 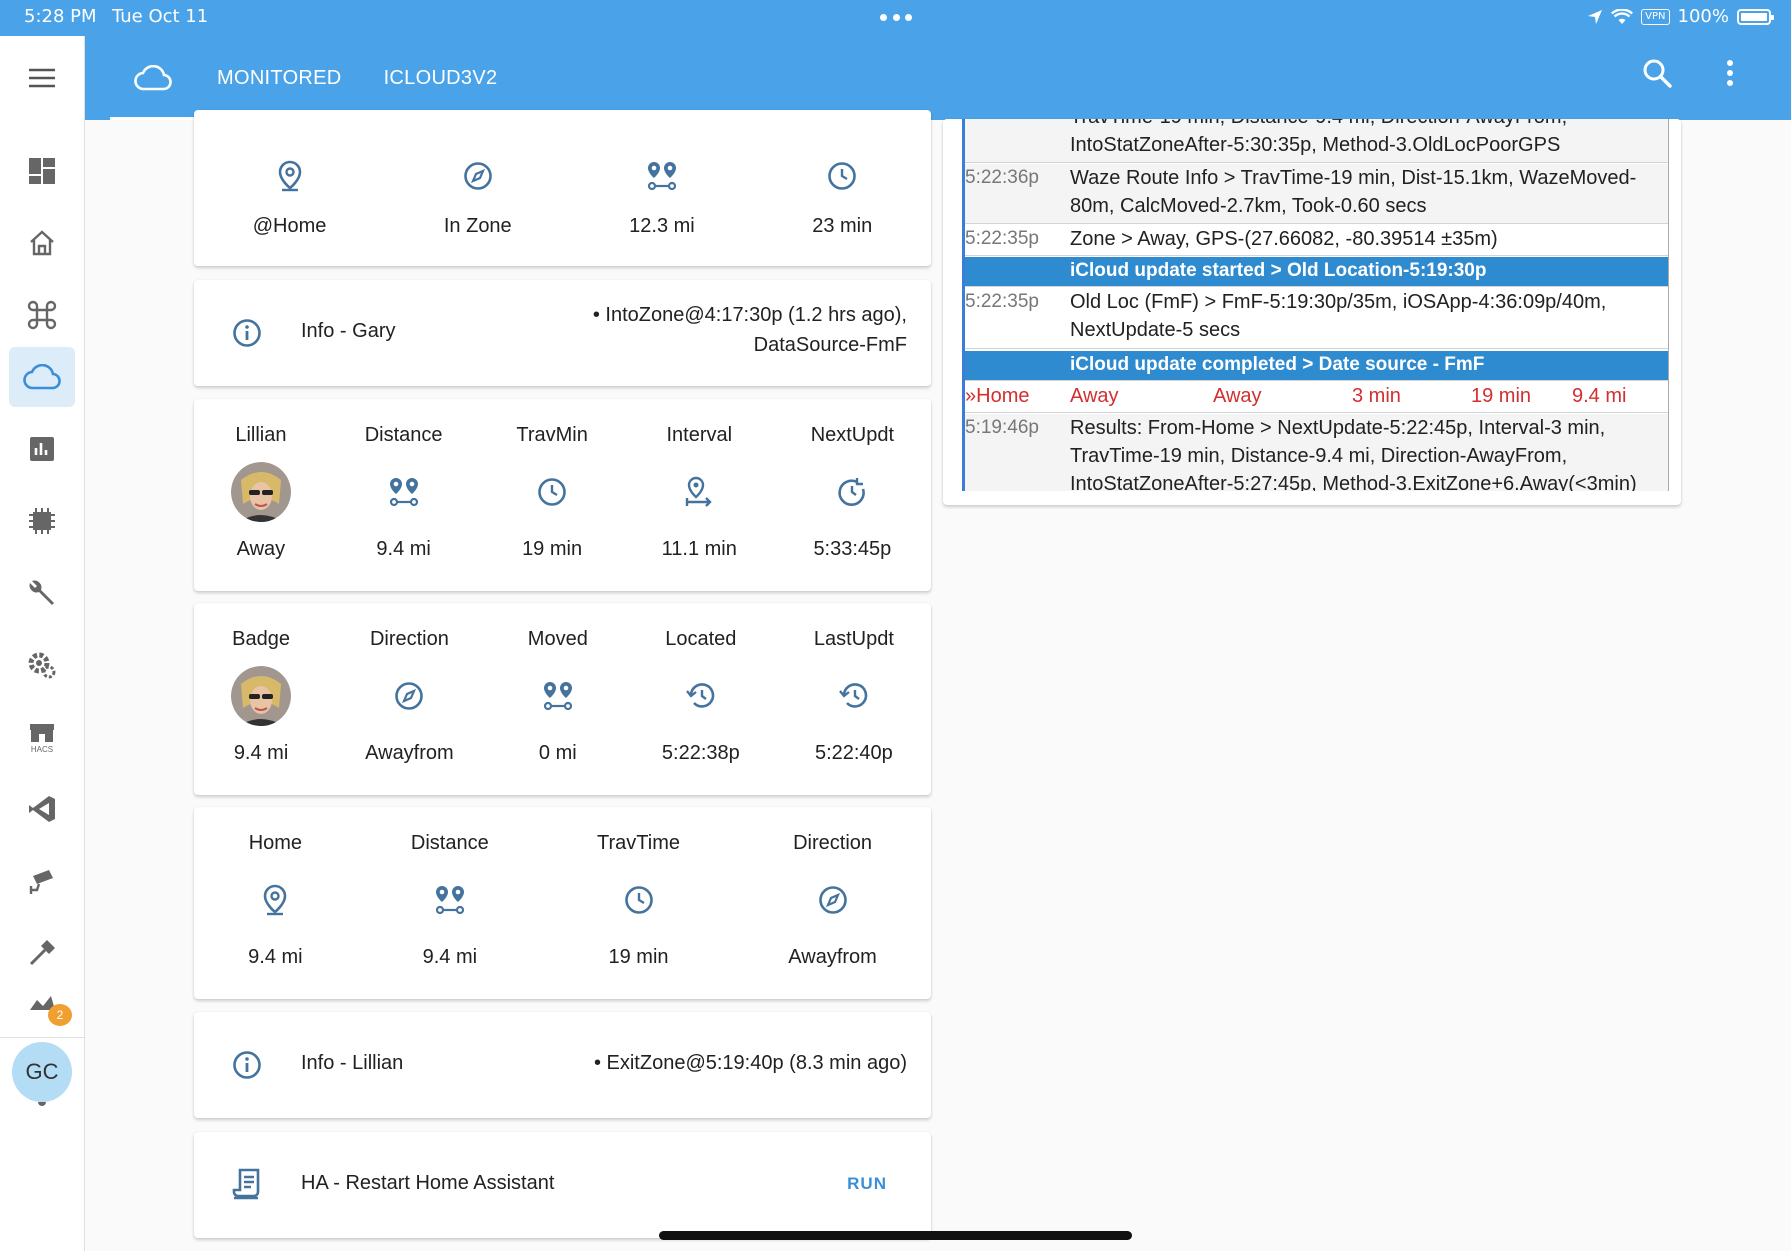 I want to click on distance-value: 9.4 mi, so click(x=403, y=549).